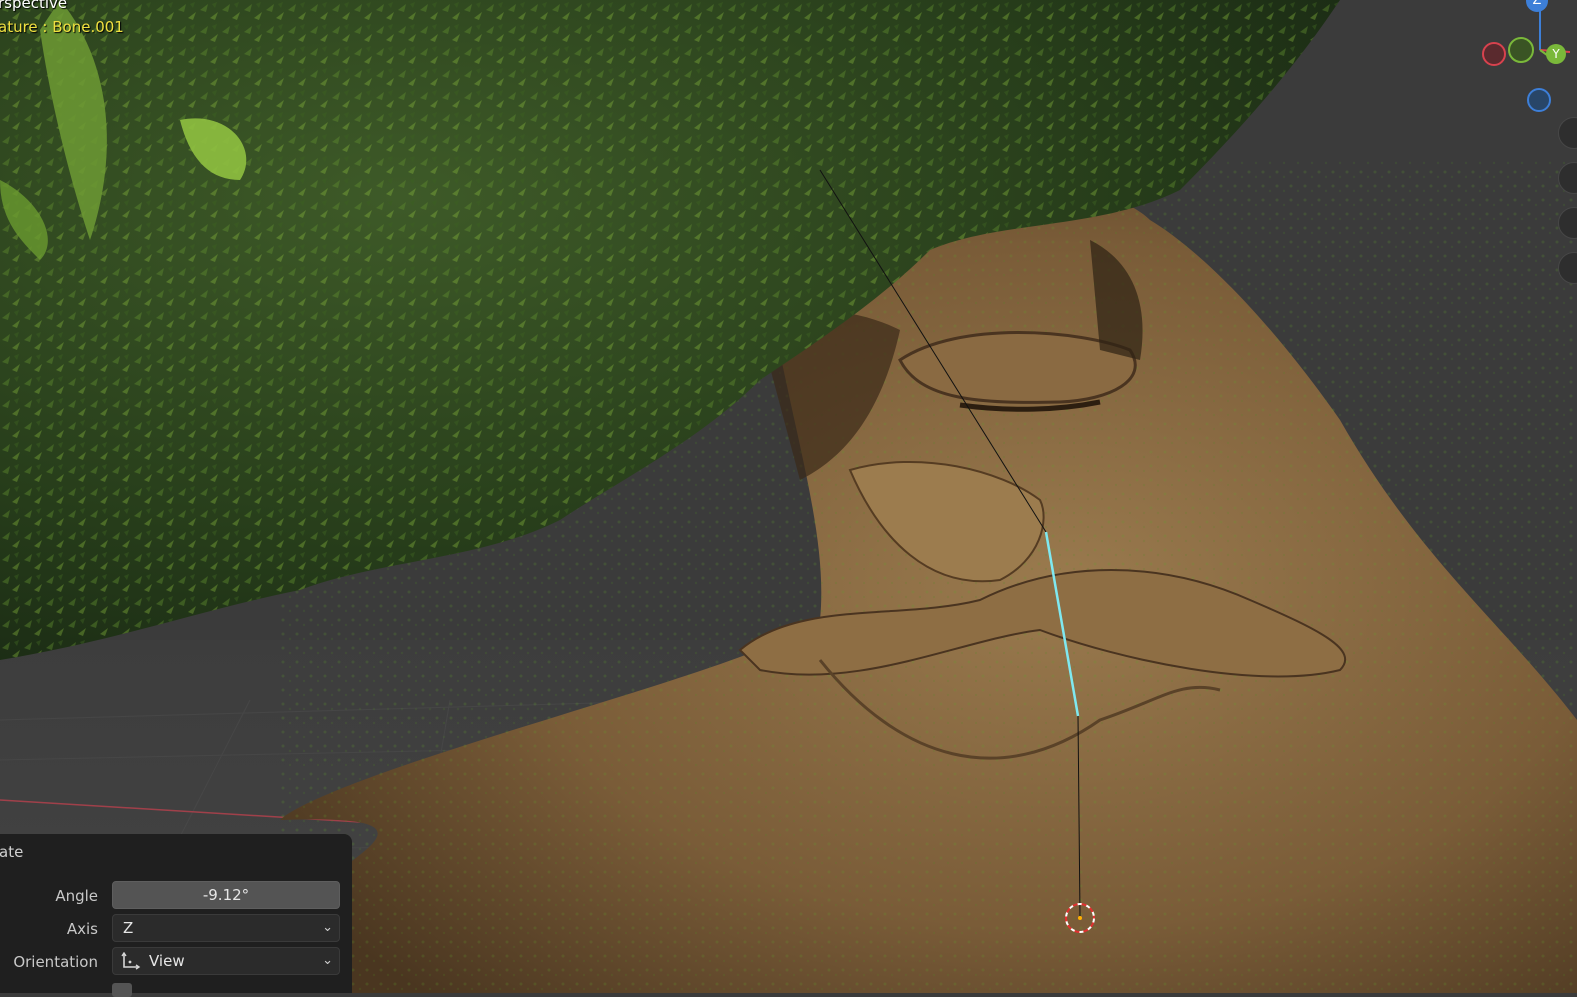 This screenshot has width=1577, height=997. I want to click on orientation-value: View, so click(167, 961).